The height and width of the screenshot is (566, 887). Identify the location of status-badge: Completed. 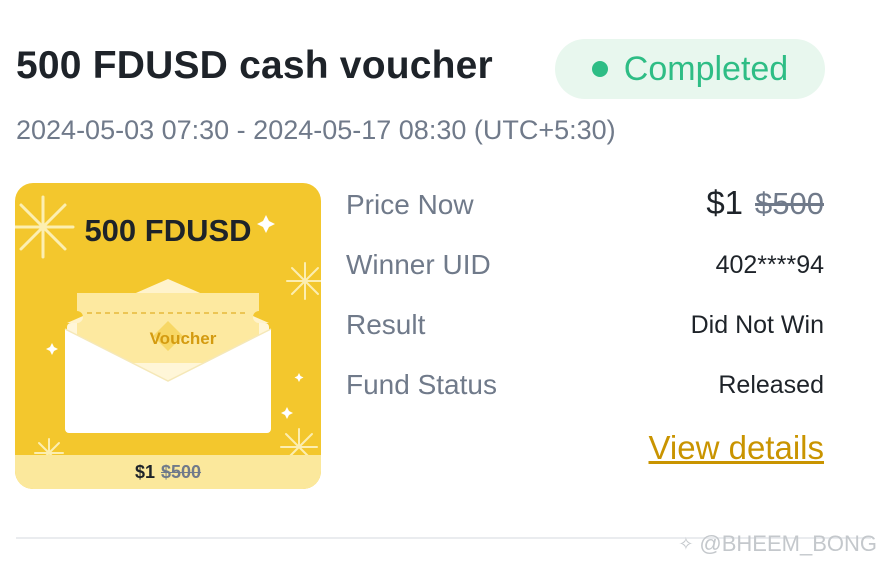
(690, 69).